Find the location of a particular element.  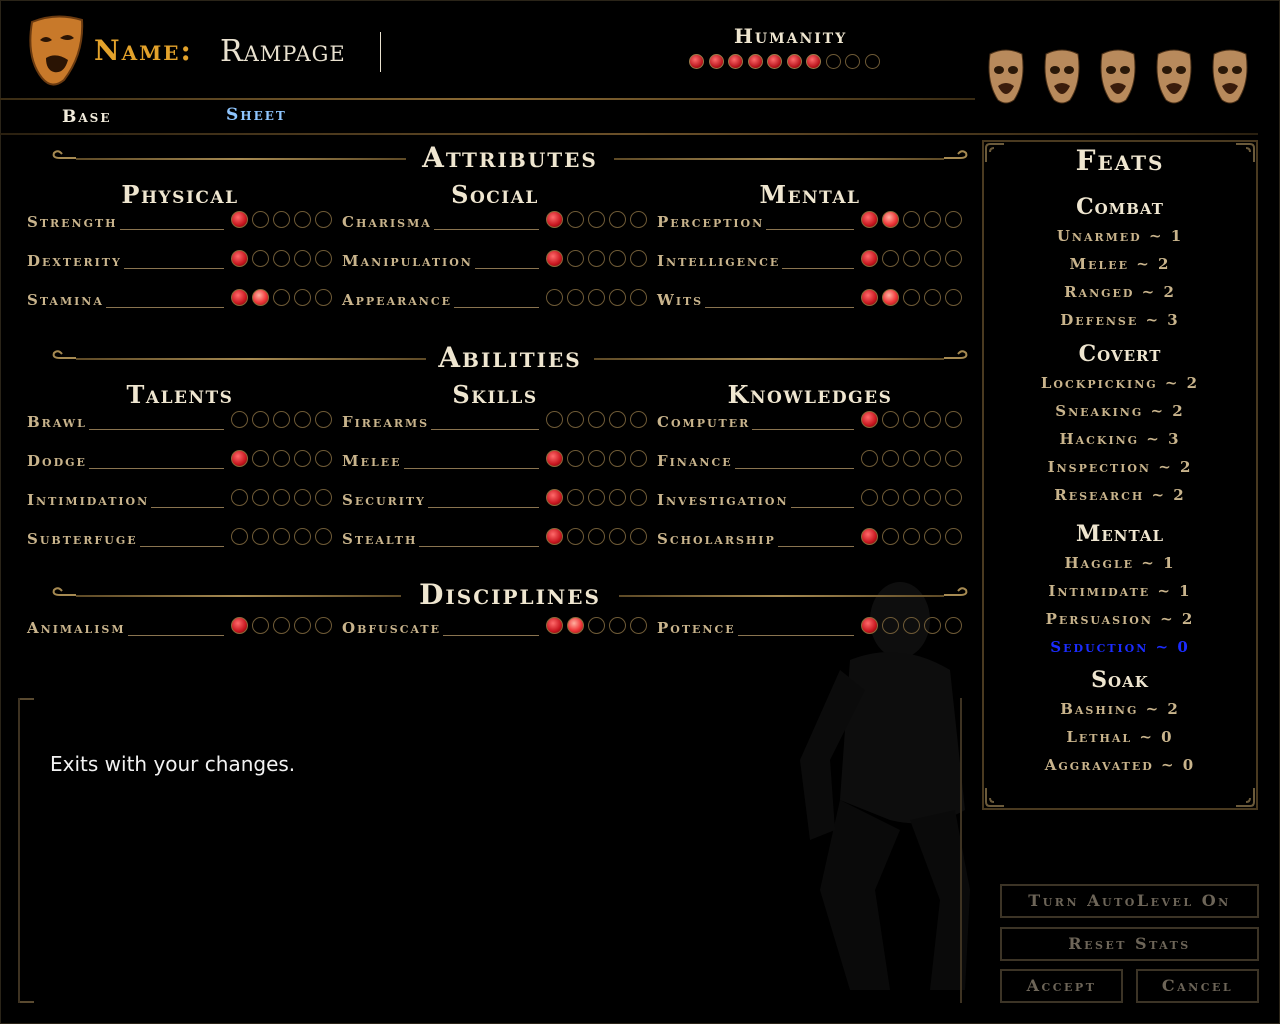

feat-item: Seduction ~ 0 is located at coordinates (1120, 647).